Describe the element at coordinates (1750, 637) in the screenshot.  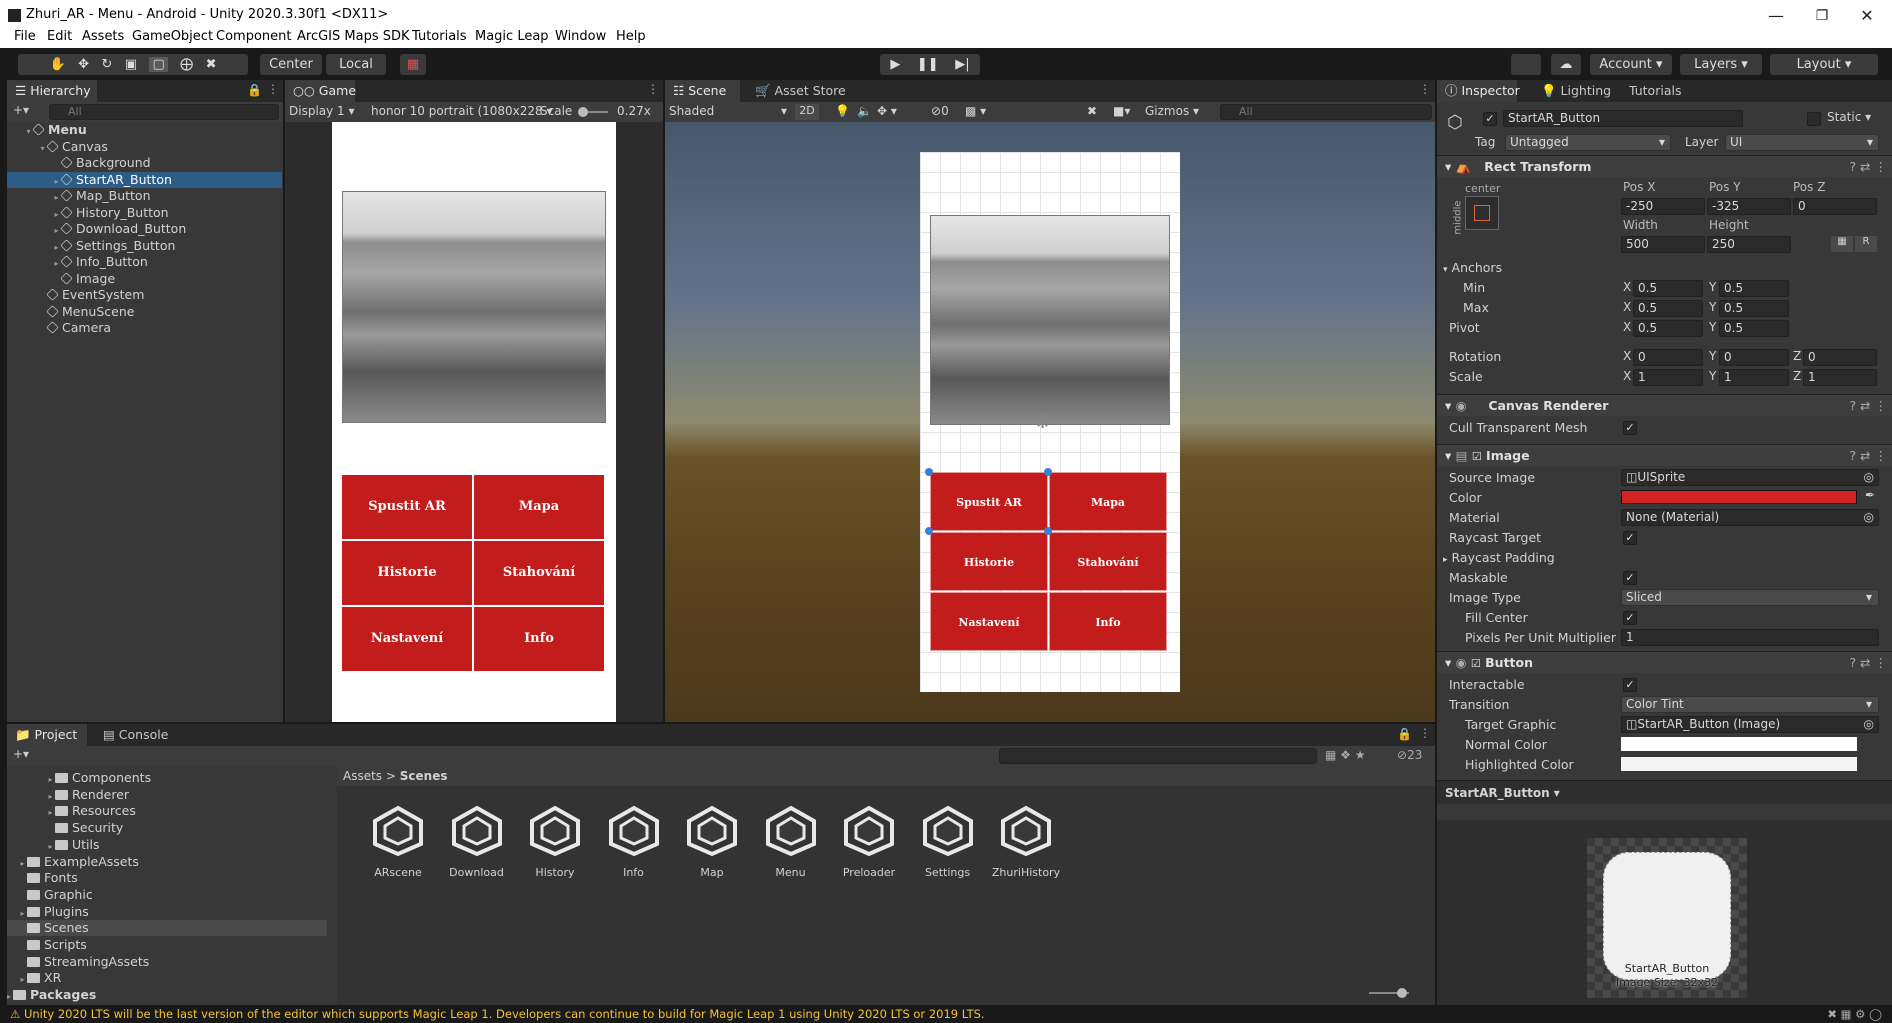
I see `ppu-field: 1` at that location.